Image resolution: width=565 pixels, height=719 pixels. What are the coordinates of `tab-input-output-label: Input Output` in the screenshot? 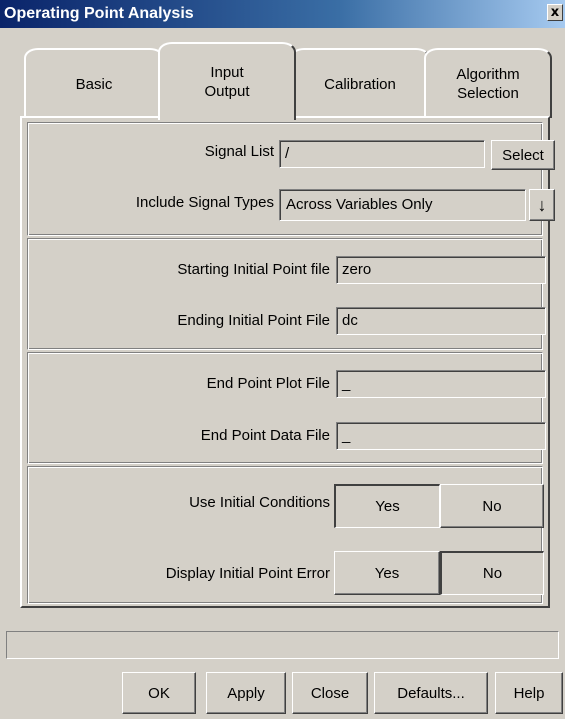 It's located at (227, 82).